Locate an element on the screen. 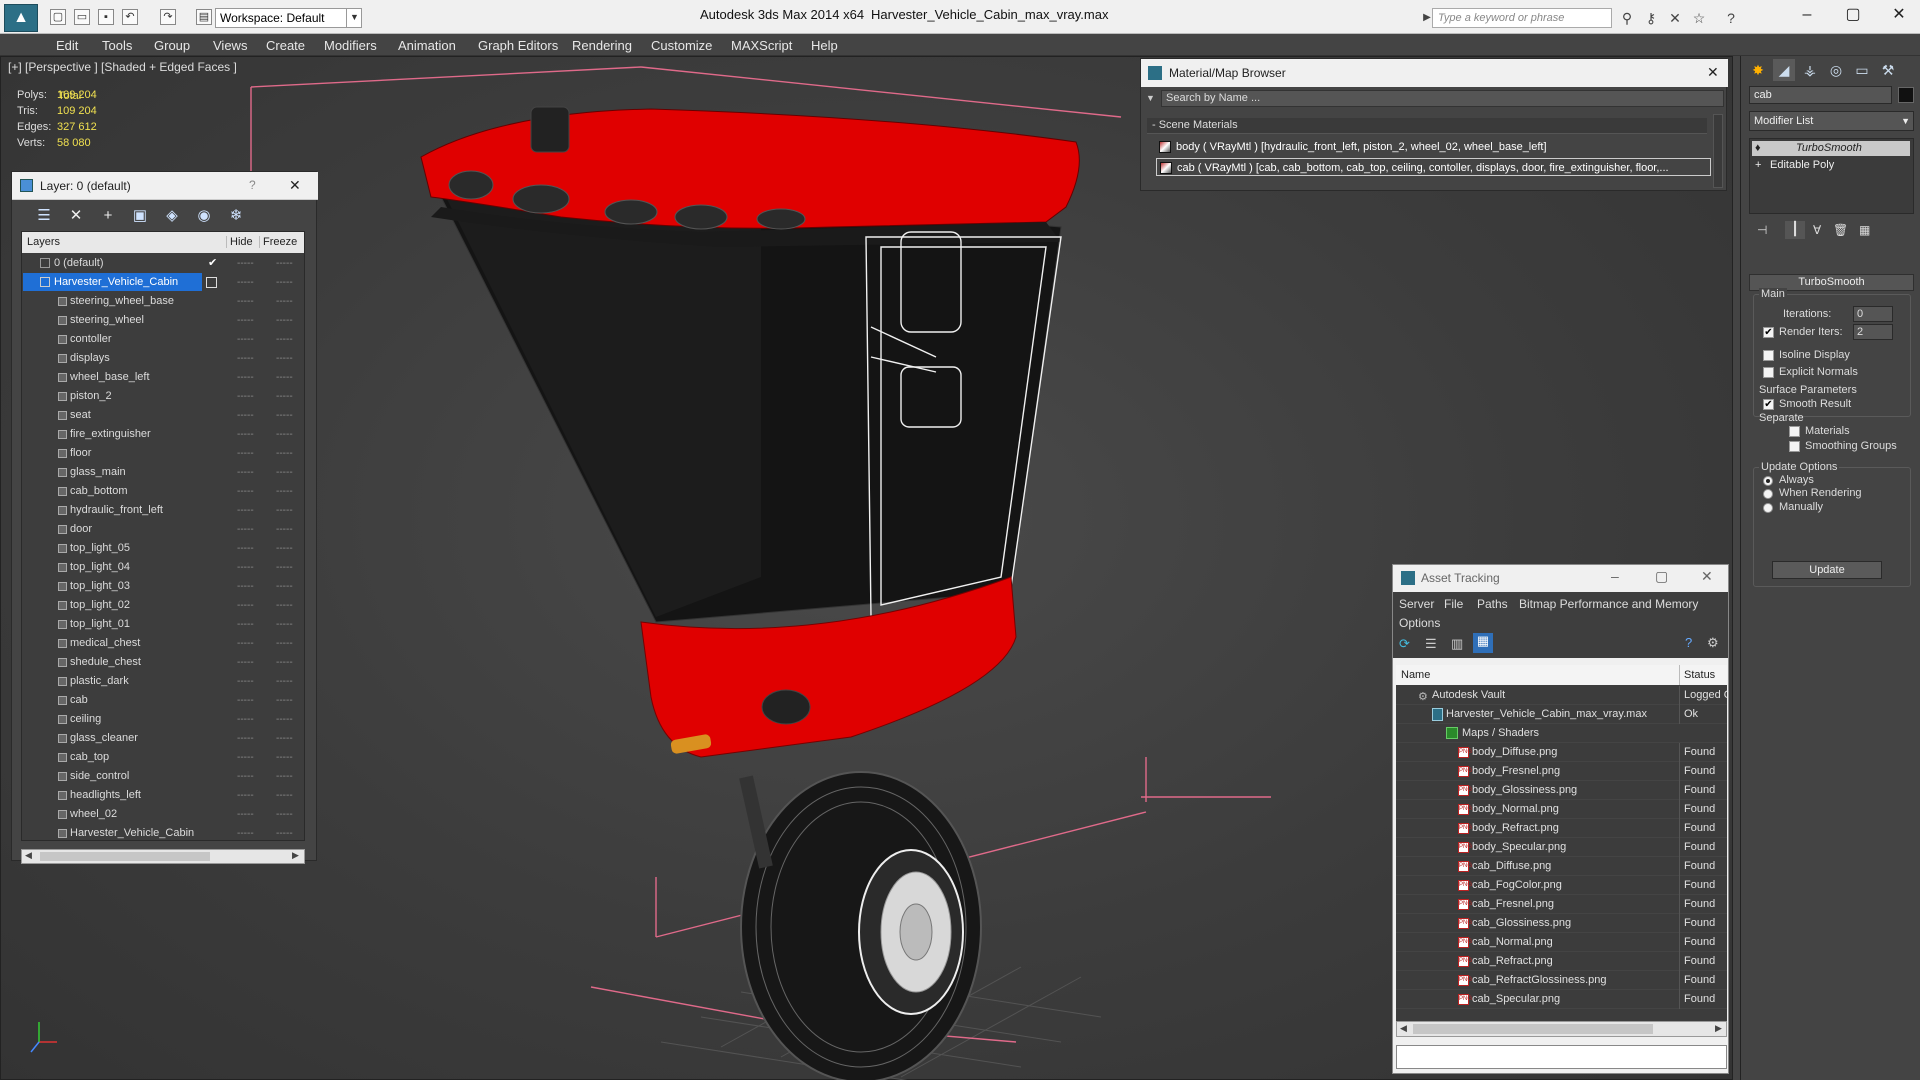 The width and height of the screenshot is (1920, 1080). isoline-display-checkbox is located at coordinates (1768, 355).